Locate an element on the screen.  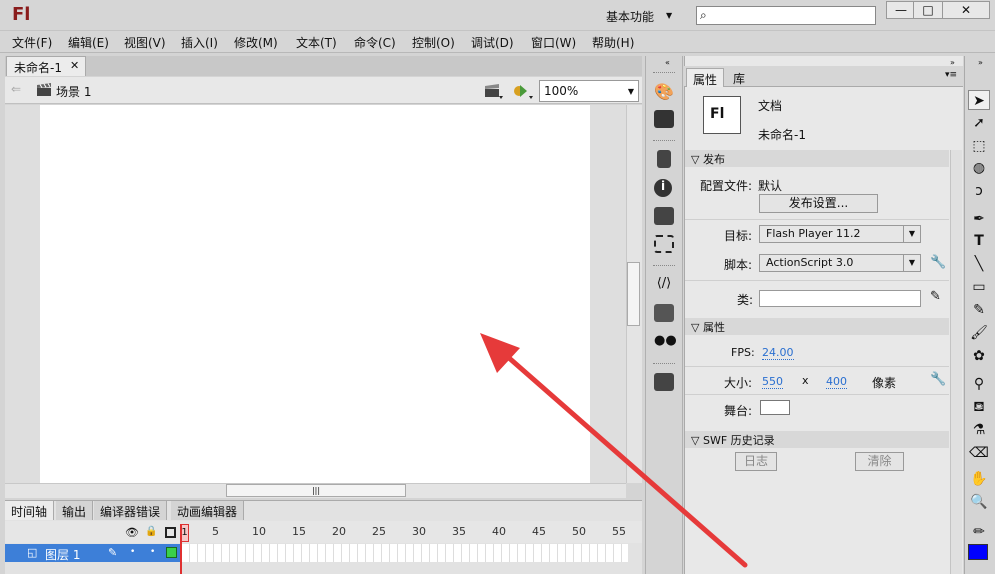
transform-icon is located at coordinates (664, 244).